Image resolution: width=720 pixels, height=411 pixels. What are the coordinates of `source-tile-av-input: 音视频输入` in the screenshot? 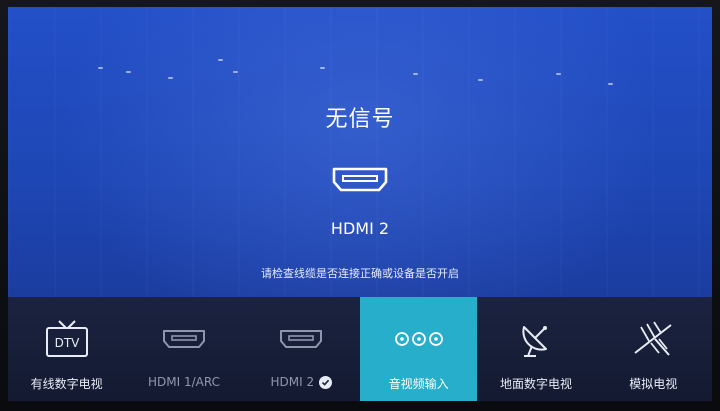 It's located at (418, 349).